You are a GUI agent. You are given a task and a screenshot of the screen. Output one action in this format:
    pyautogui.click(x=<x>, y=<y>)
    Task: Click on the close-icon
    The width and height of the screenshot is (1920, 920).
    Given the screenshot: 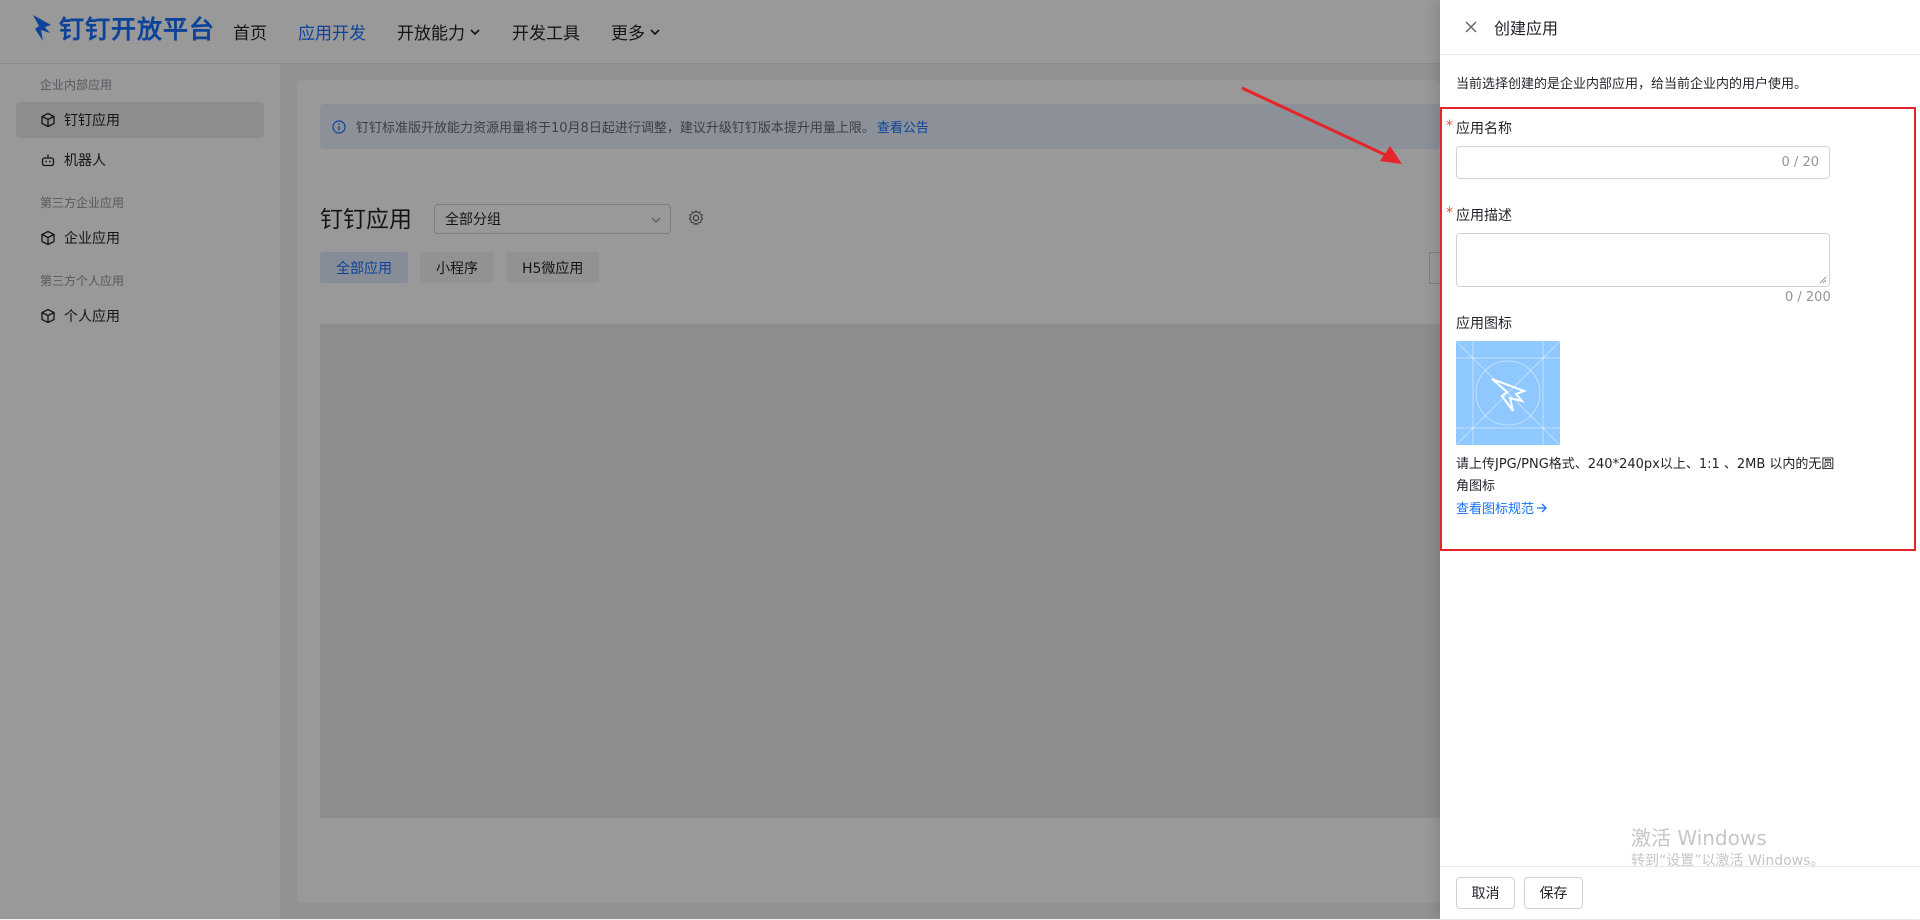 What is the action you would take?
    pyautogui.click(x=1471, y=27)
    